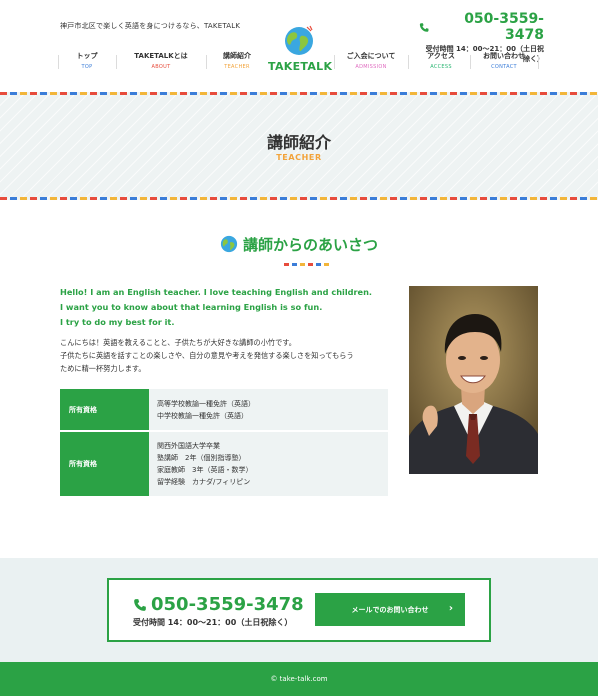  What do you see at coordinates (441, 56) in the screenshot?
I see `nav-label: アクセス` at bounding box center [441, 56].